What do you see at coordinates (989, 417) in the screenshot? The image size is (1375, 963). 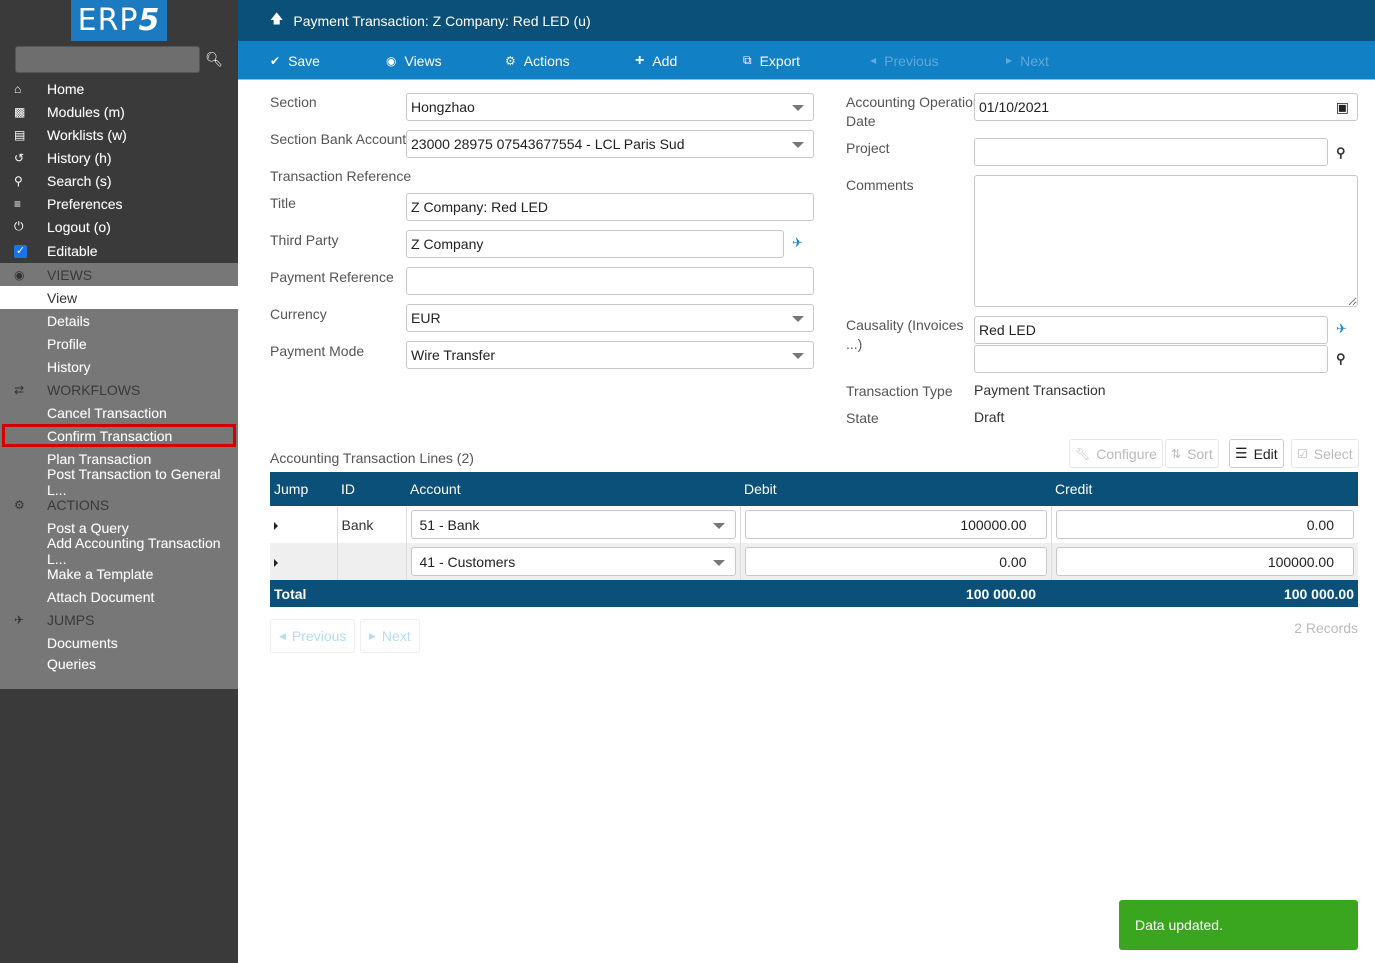 I see `state-value: Draft` at bounding box center [989, 417].